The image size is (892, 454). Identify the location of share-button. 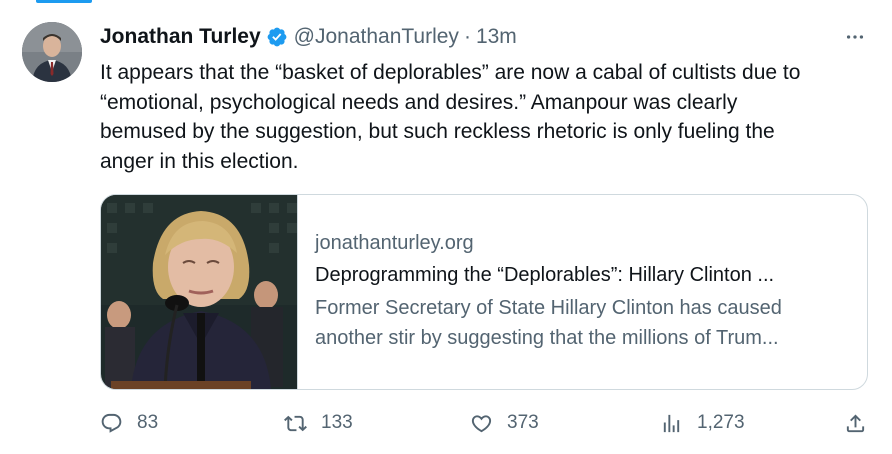
(862, 423).